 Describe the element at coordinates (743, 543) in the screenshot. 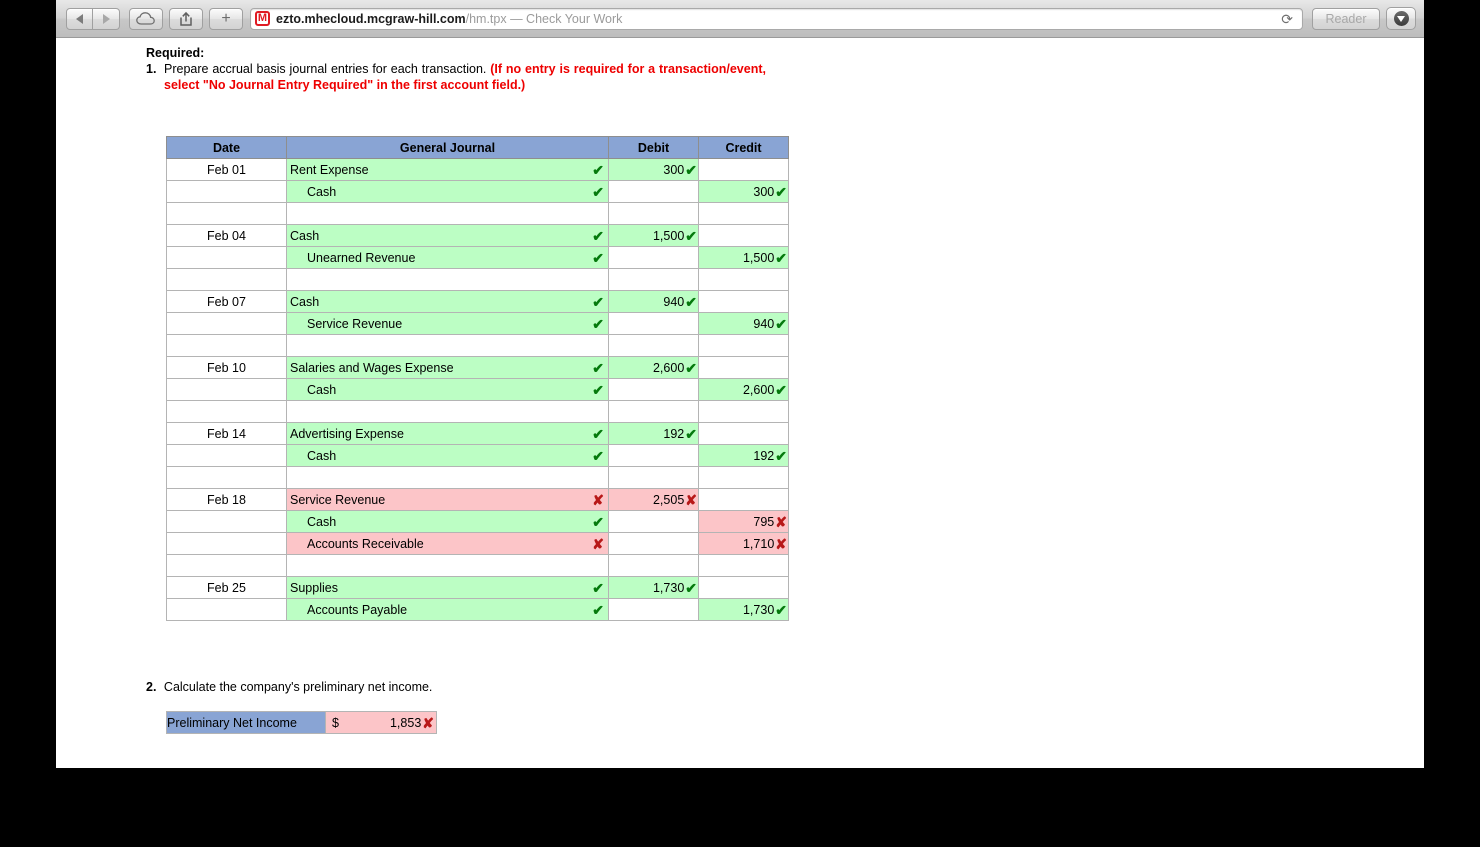

I see `credit-cell: 1,710 ✘` at that location.